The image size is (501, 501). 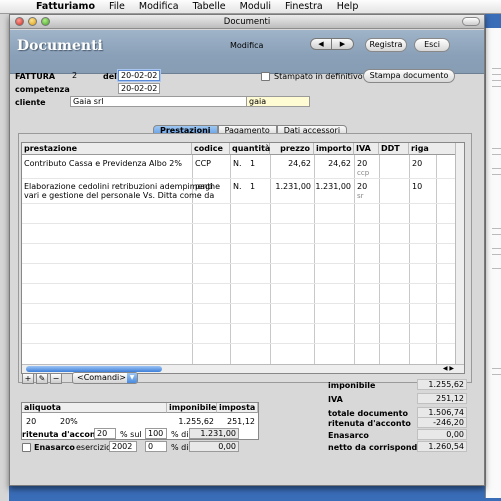 What do you see at coordinates (278, 101) in the screenshot?
I see `client-code-field: gaia` at bounding box center [278, 101].